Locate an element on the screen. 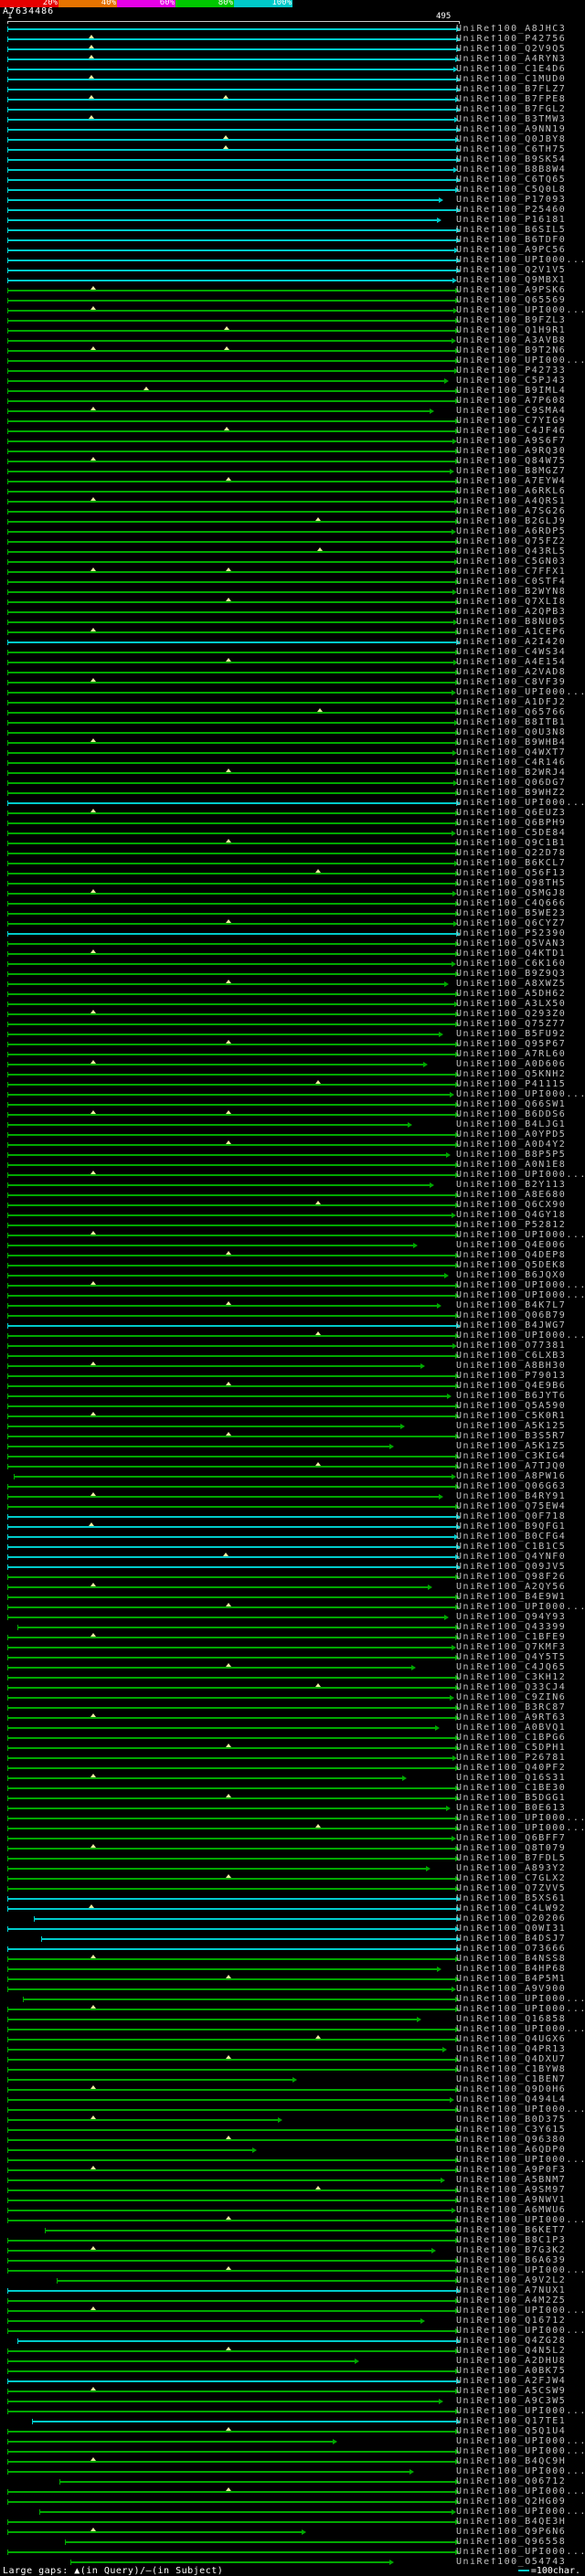 This screenshot has height=2576, width=585. hit-accession-label: UniRef100_P42733 is located at coordinates (520, 371).